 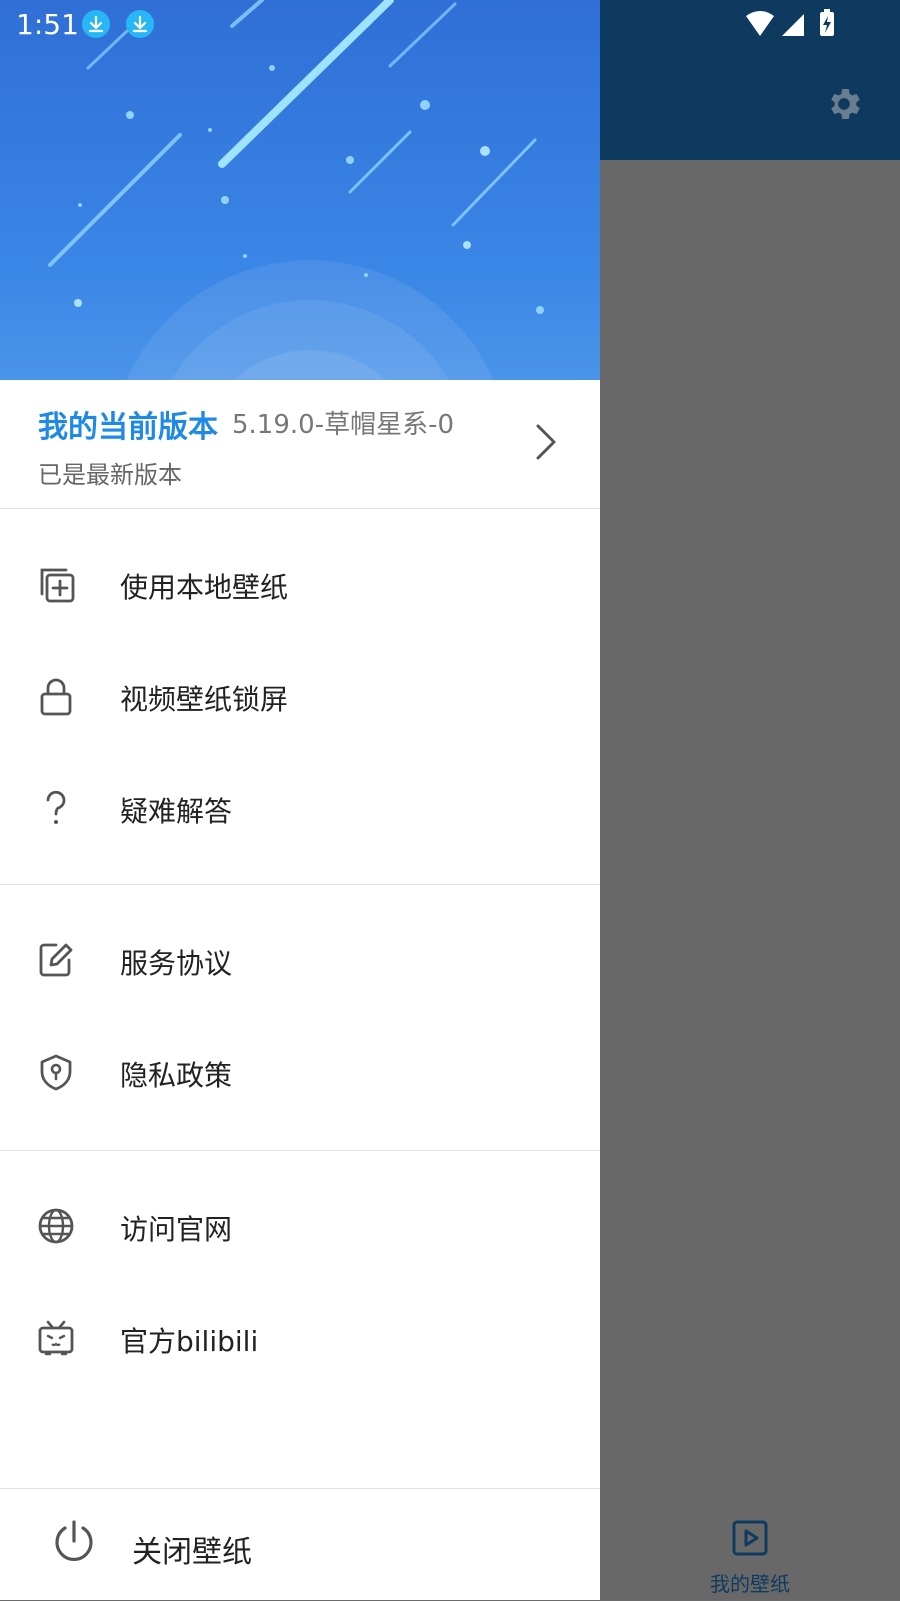 What do you see at coordinates (300, 808) in the screenshot?
I see `menu-item-troubleshooting: 疑难解答` at bounding box center [300, 808].